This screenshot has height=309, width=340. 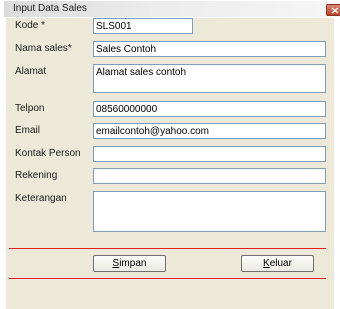 What do you see at coordinates (36, 175) in the screenshot?
I see `rekening-label: Rekening` at bounding box center [36, 175].